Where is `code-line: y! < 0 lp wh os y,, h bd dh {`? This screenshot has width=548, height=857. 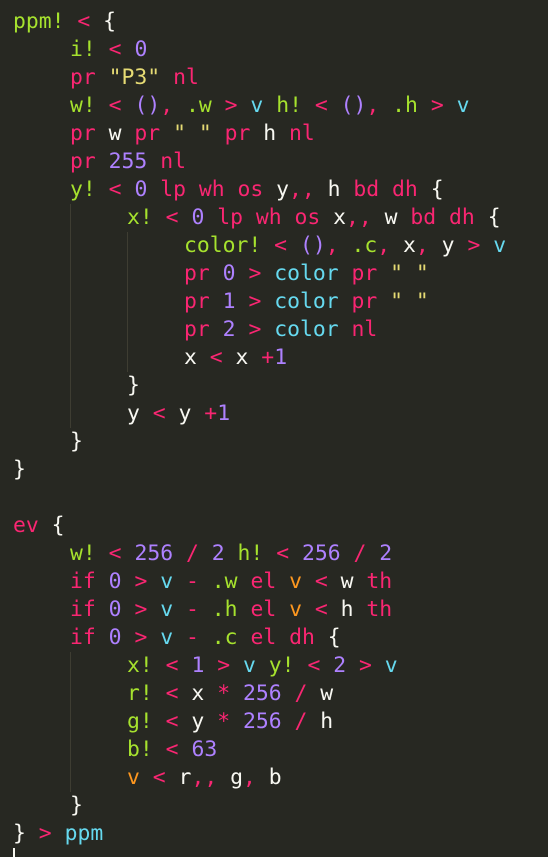
code-line: y! < 0 lp wh os y,, h bd dh { is located at coordinates (280, 190).